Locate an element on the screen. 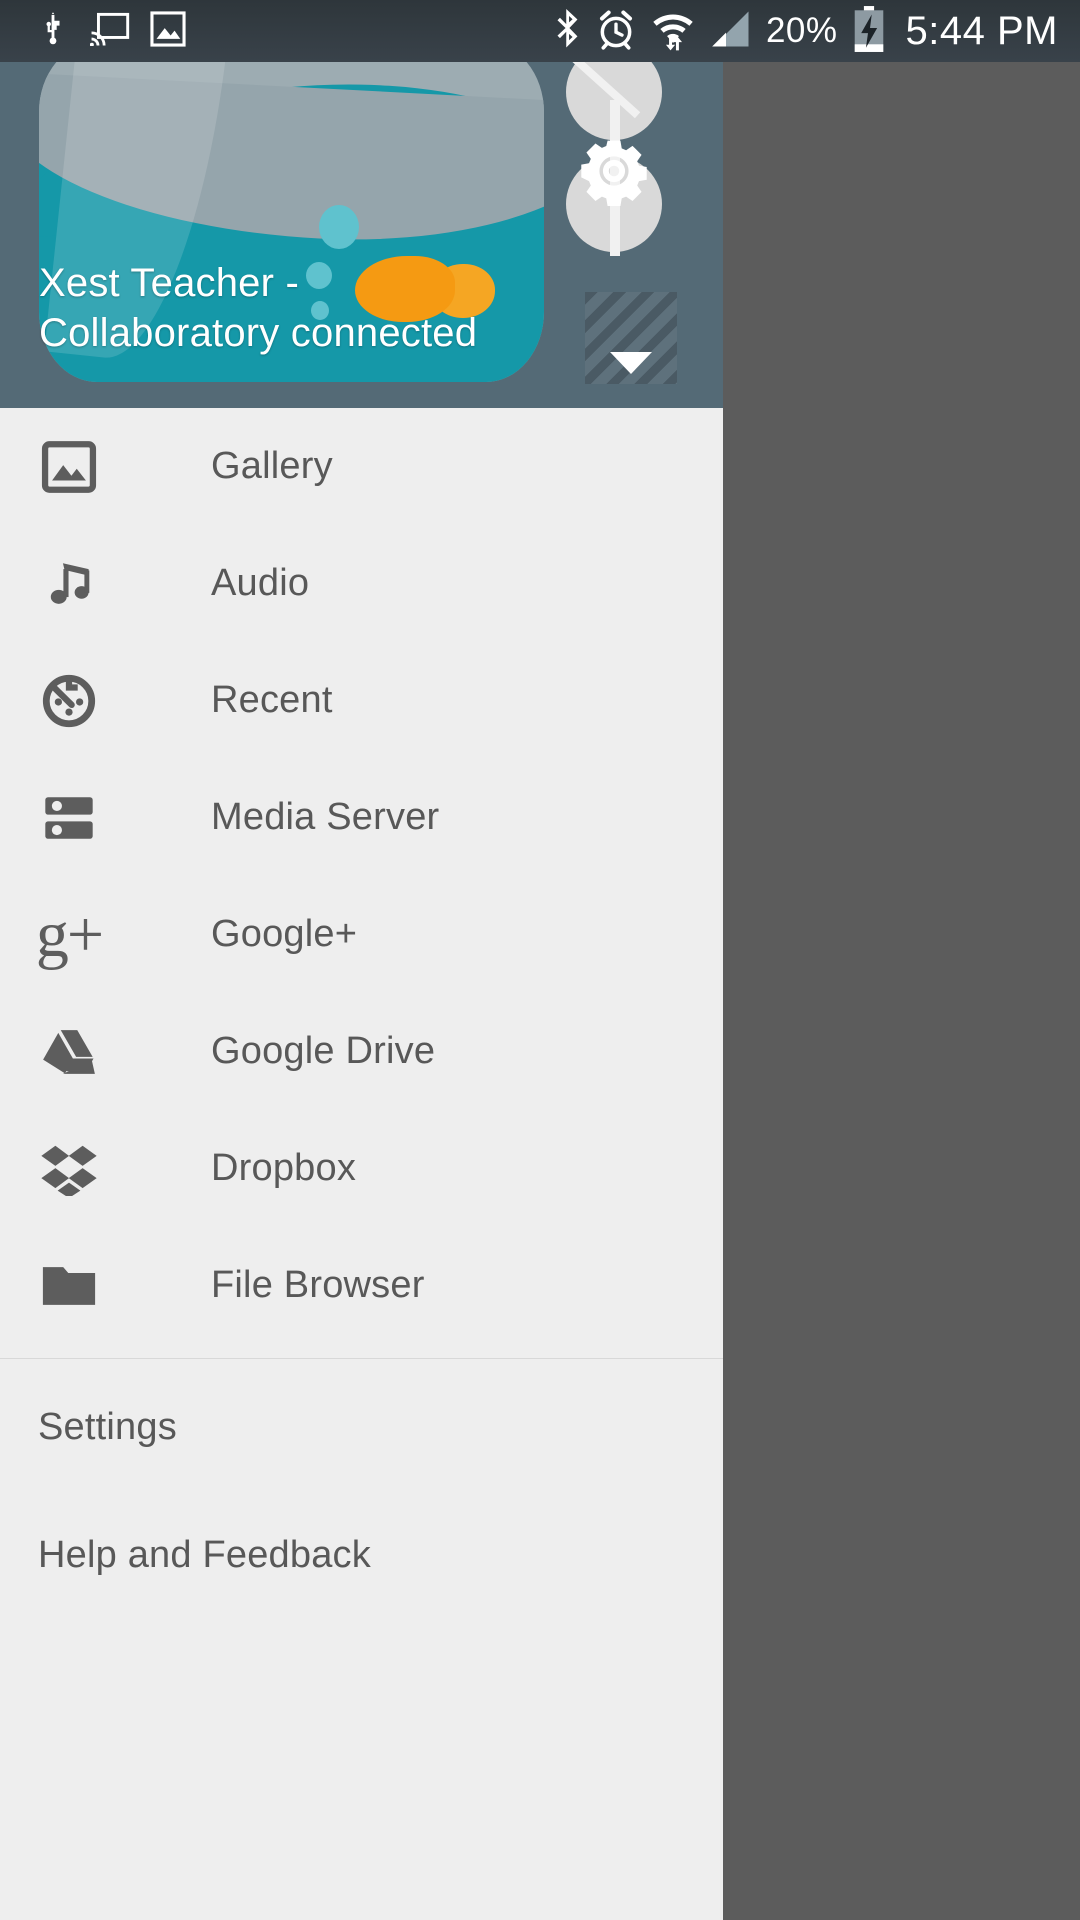  drawer-item-google-drive: Google Drive is located at coordinates (361, 1051).